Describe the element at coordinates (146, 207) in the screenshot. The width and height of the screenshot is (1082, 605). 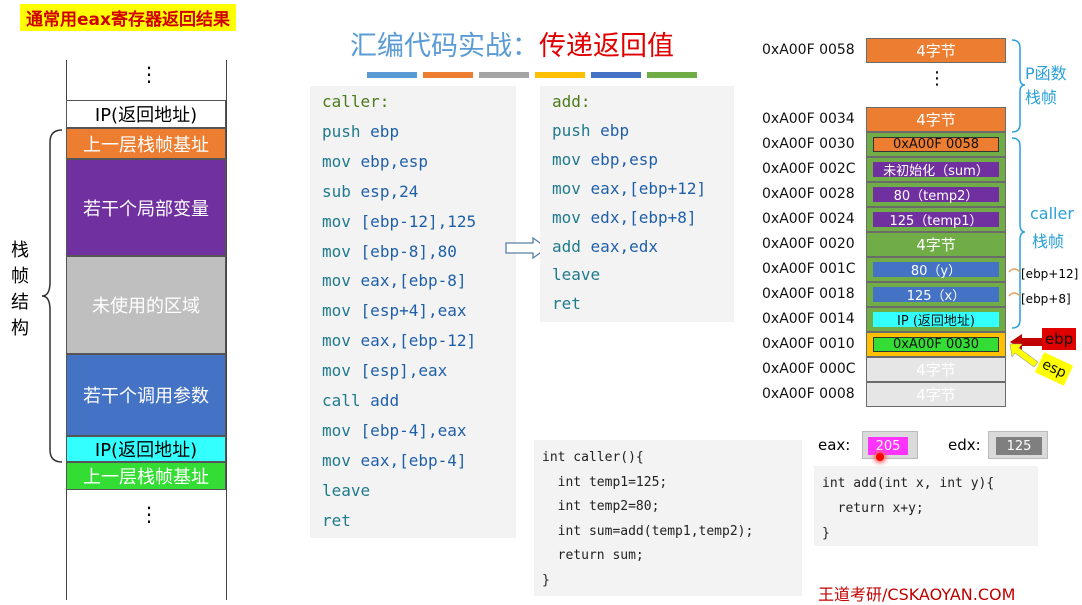
I see `stack-row: 若干个局部变量` at that location.